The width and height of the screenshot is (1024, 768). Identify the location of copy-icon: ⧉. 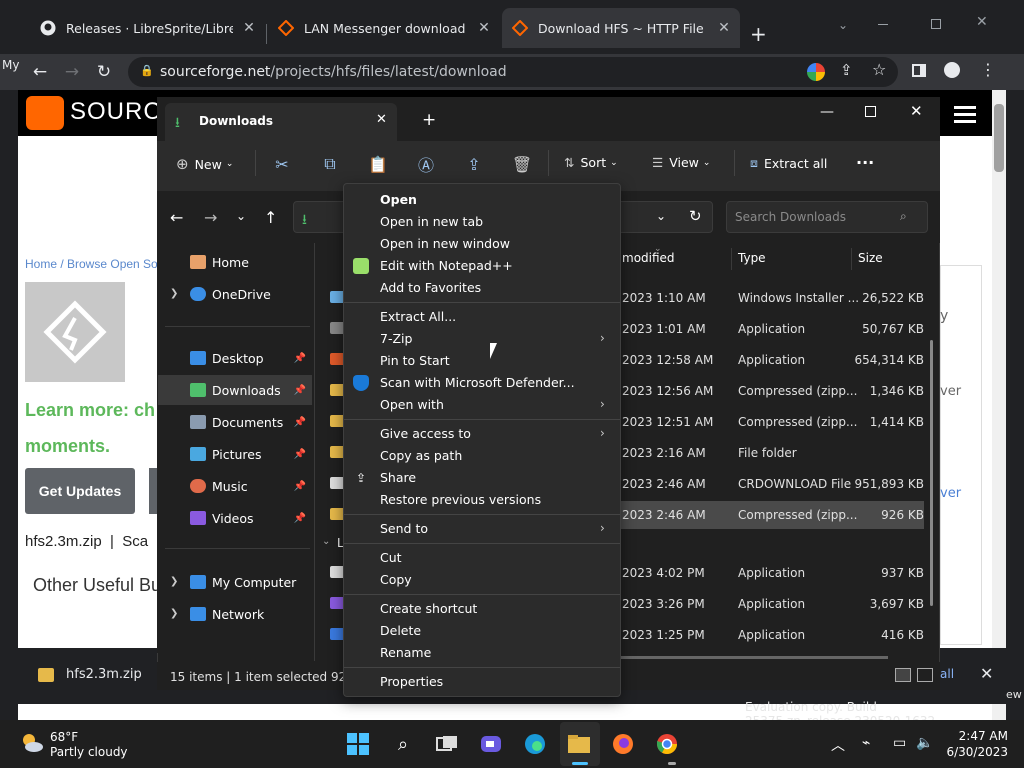
(330, 164).